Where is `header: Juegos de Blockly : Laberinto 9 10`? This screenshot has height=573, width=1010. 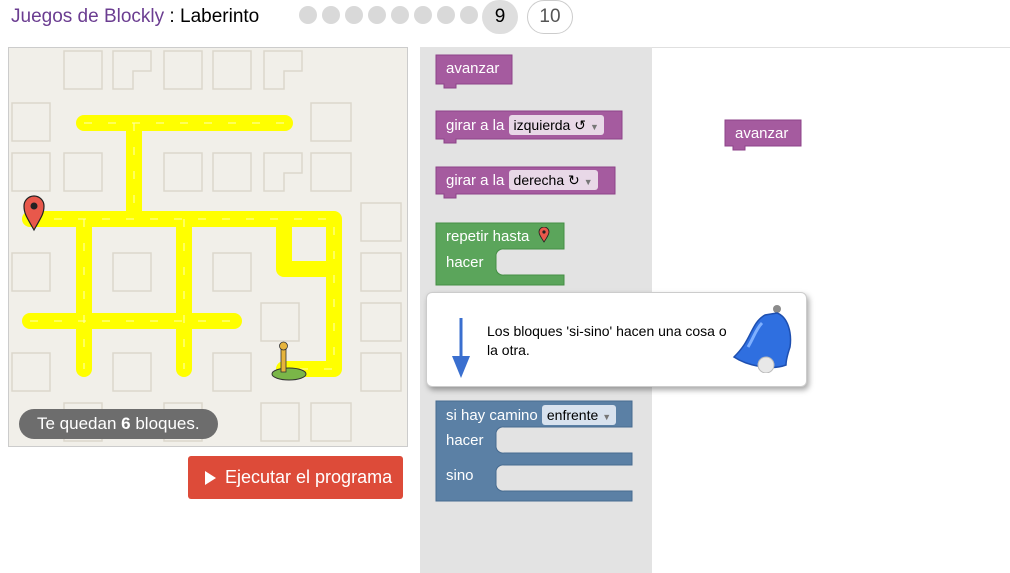
header: Juegos de Blockly : Laberinto 9 10 is located at coordinates (505, 20).